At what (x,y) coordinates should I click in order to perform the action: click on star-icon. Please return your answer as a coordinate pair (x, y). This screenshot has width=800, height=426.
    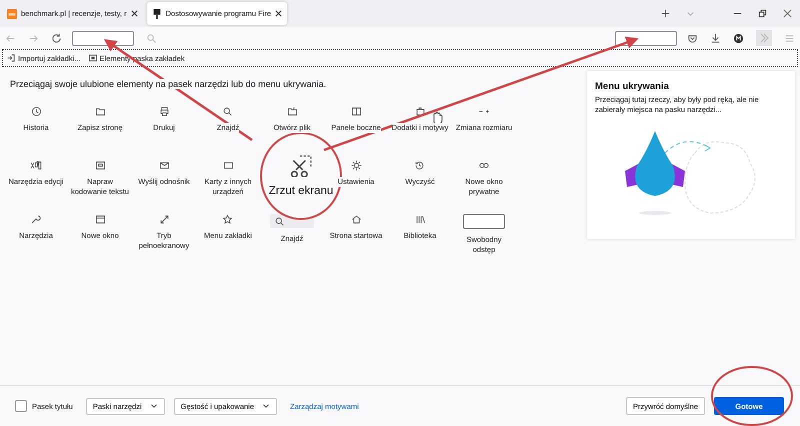
    Looking at the image, I should click on (228, 219).